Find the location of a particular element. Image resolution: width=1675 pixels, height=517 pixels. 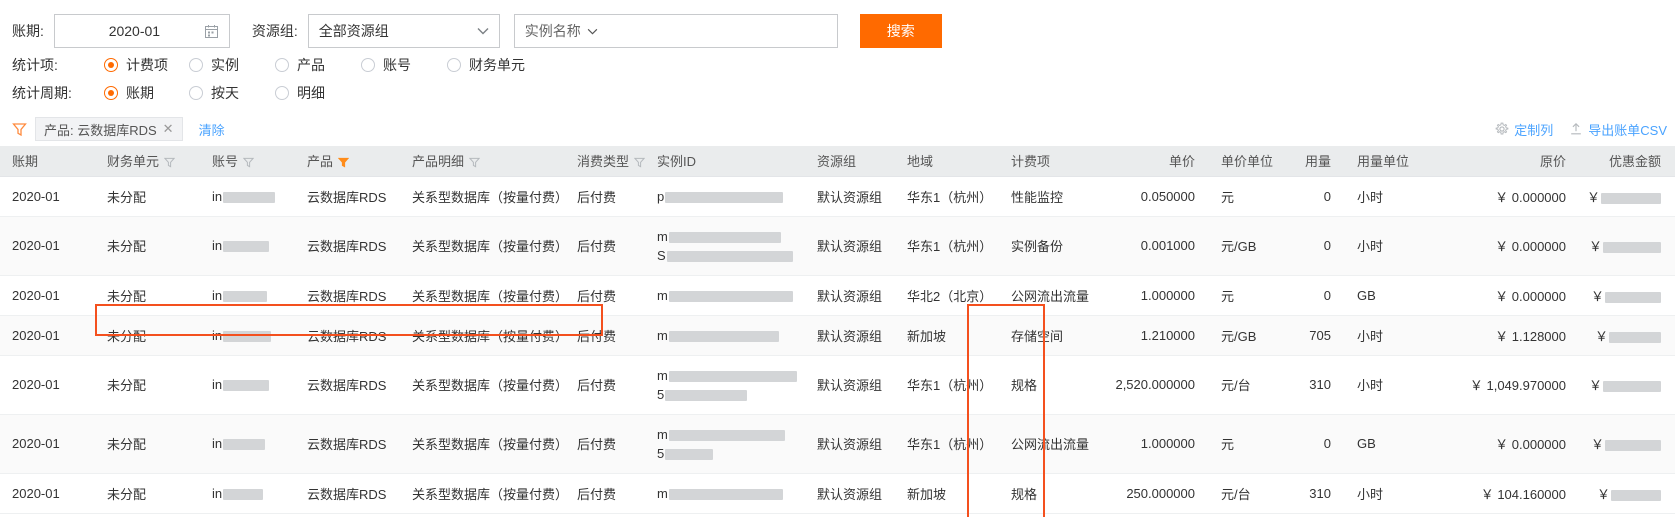

col-label: 资源组 is located at coordinates (837, 162).